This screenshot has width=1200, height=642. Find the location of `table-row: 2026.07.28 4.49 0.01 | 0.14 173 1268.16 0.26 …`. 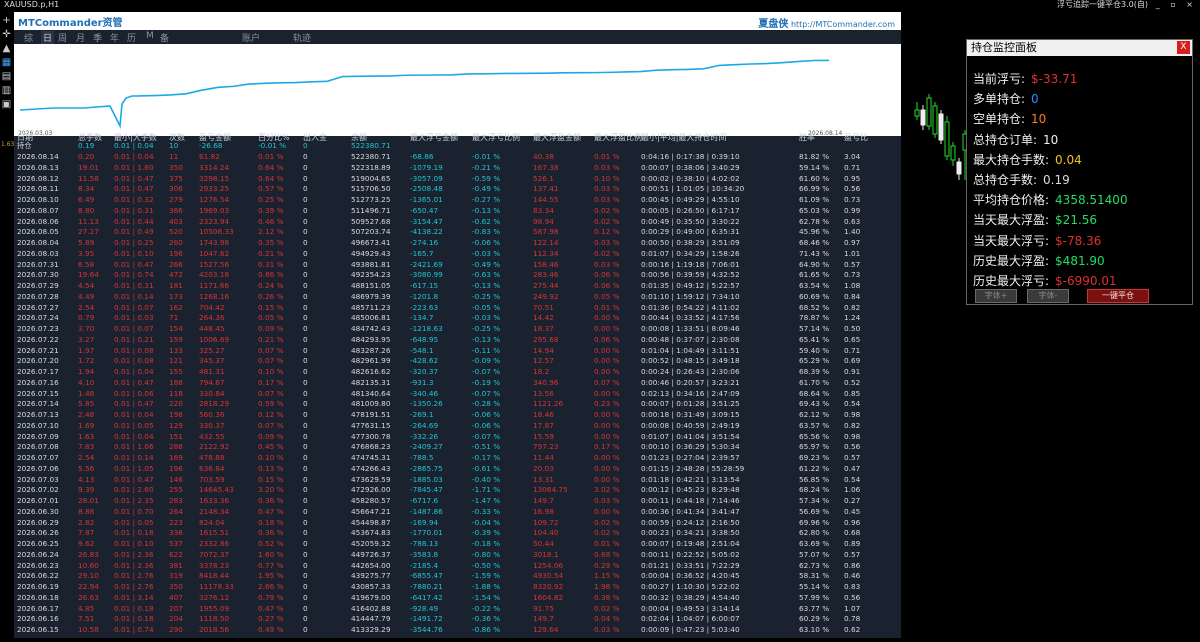

table-row: 2026.07.28 4.49 0.01 | 0.14 173 1268.16 0.26 … is located at coordinates (457, 297).